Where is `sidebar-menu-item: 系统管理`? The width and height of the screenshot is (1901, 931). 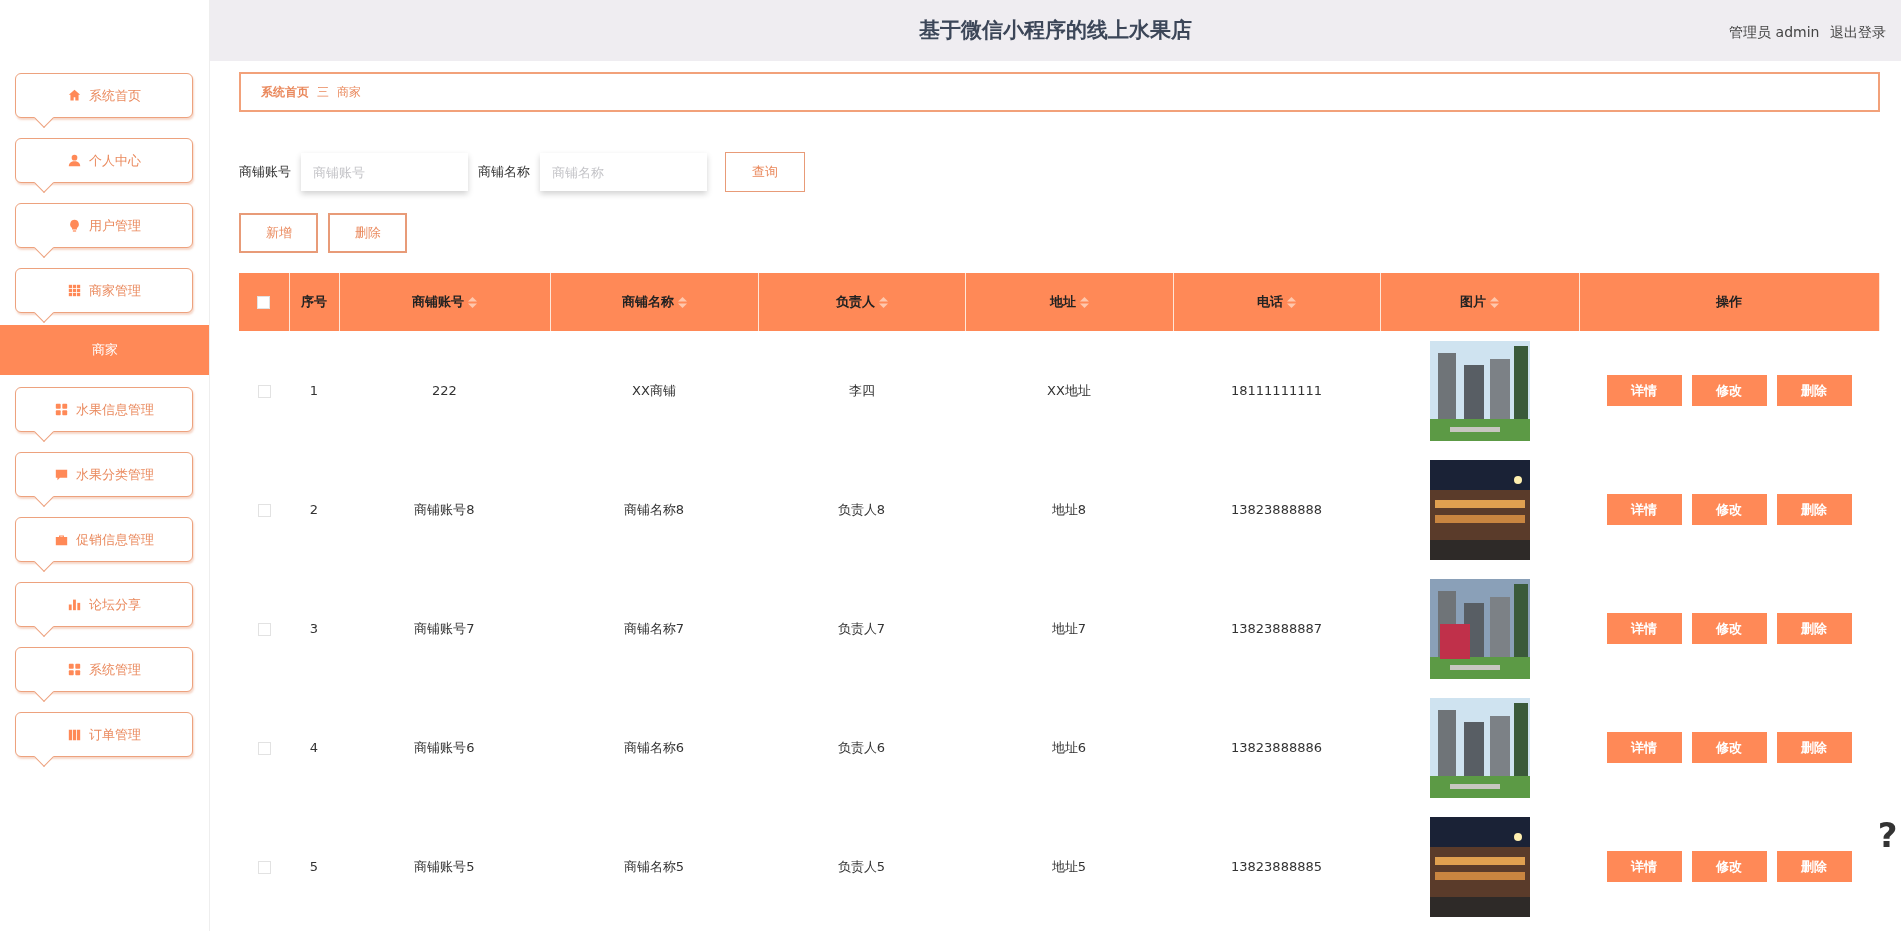
sidebar-menu-item: 系统管理 is located at coordinates (104, 669).